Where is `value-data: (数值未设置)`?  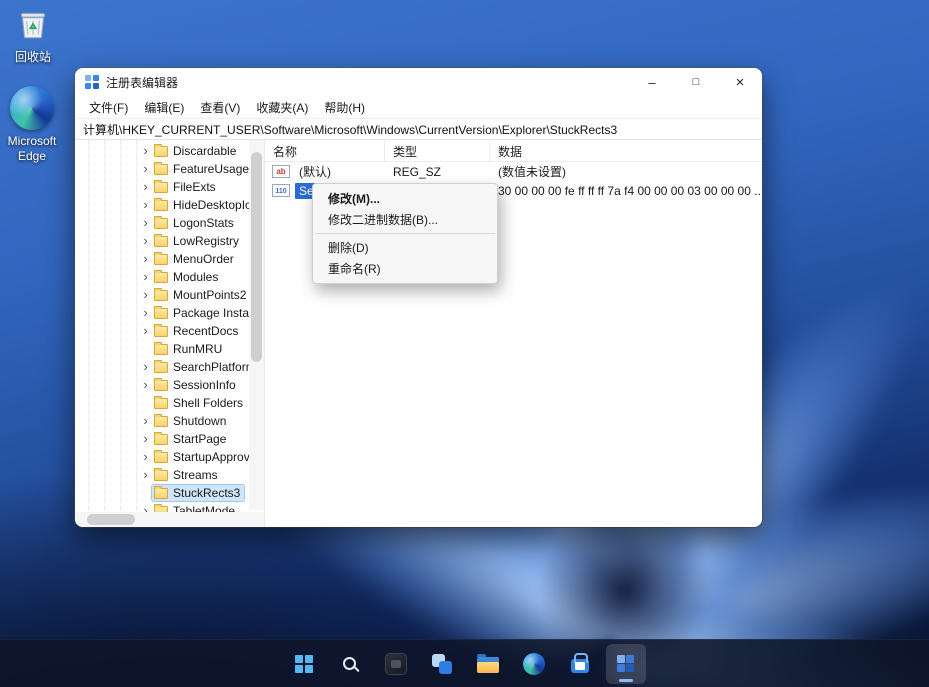 value-data: (数值未设置) is located at coordinates (532, 172).